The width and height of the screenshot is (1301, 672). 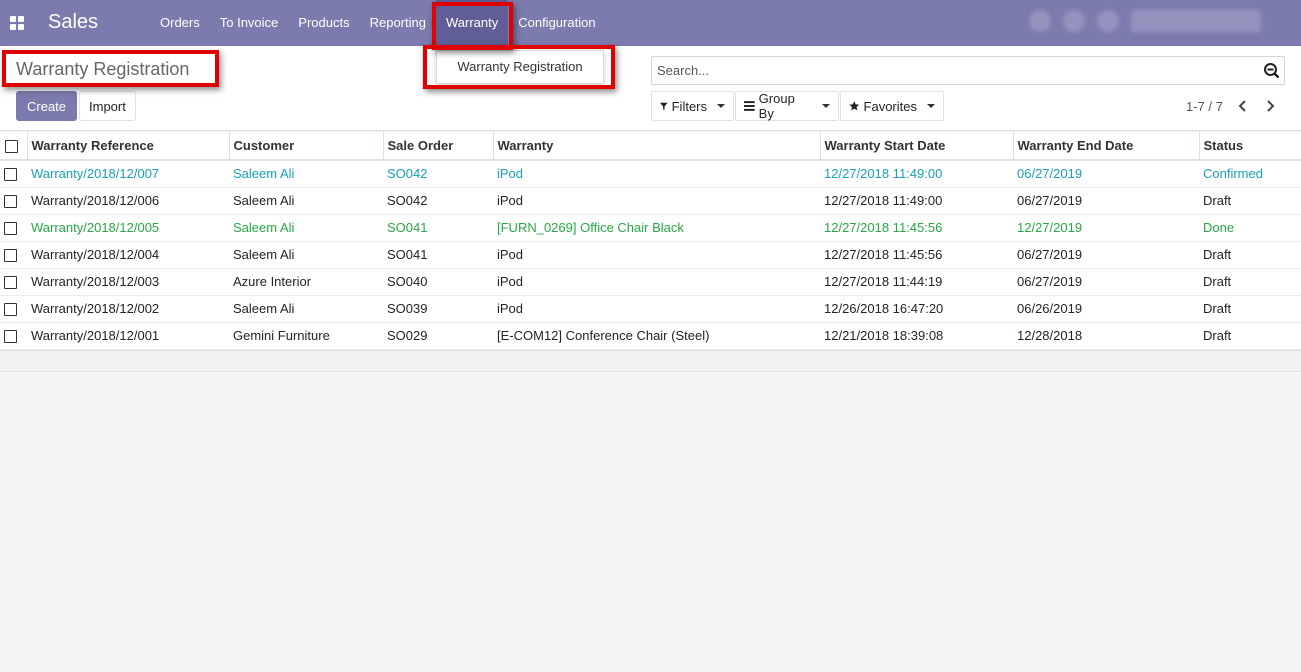 I want to click on menu-warranty: Warranty, so click(x=472, y=23).